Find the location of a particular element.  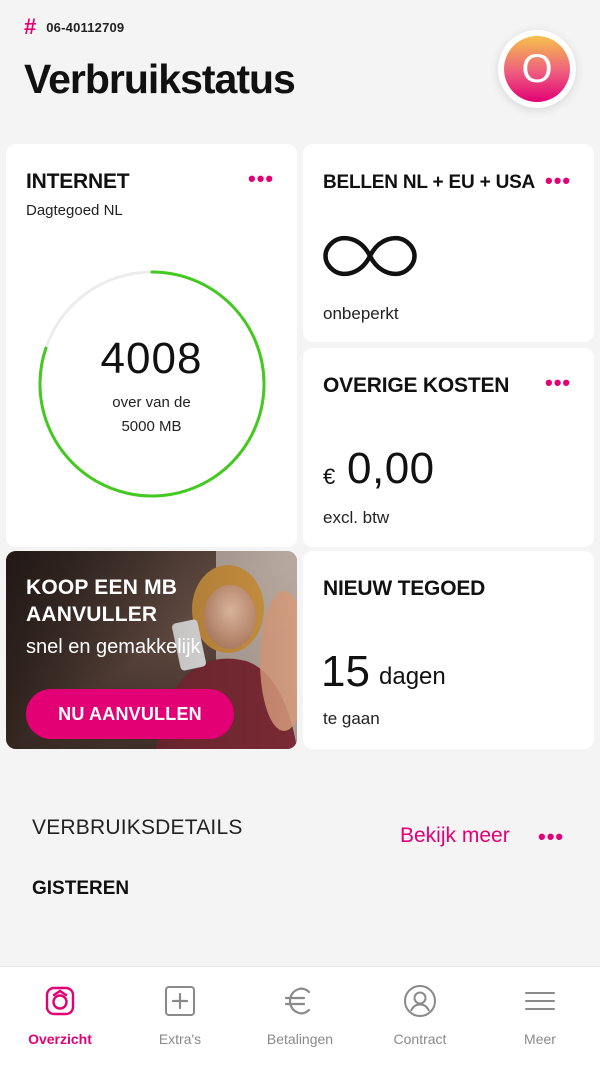

infinity-icon is located at coordinates (370, 256).